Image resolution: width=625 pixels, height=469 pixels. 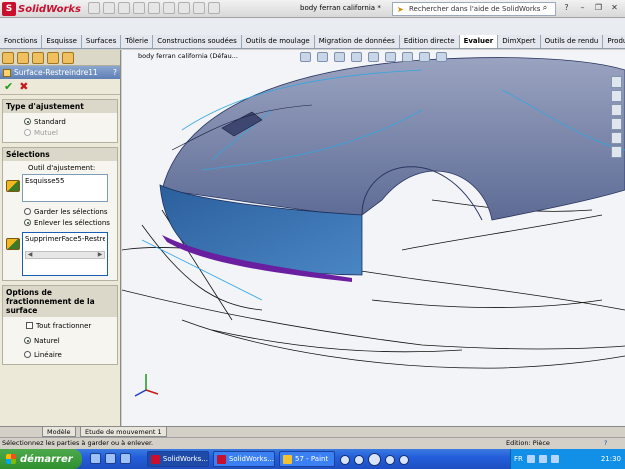 What do you see at coordinates (139, 8) in the screenshot?
I see `print-icon` at bounding box center [139, 8].